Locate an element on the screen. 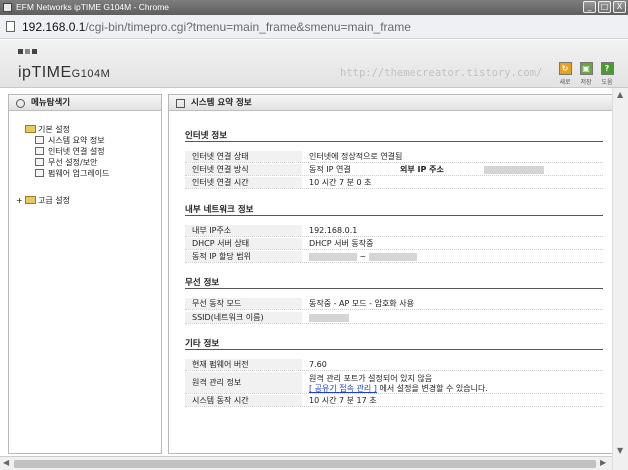  table-row: 무선 동작 모드 동작중 - AP 모드 - 암호화 사용 is located at coordinates (394, 304).